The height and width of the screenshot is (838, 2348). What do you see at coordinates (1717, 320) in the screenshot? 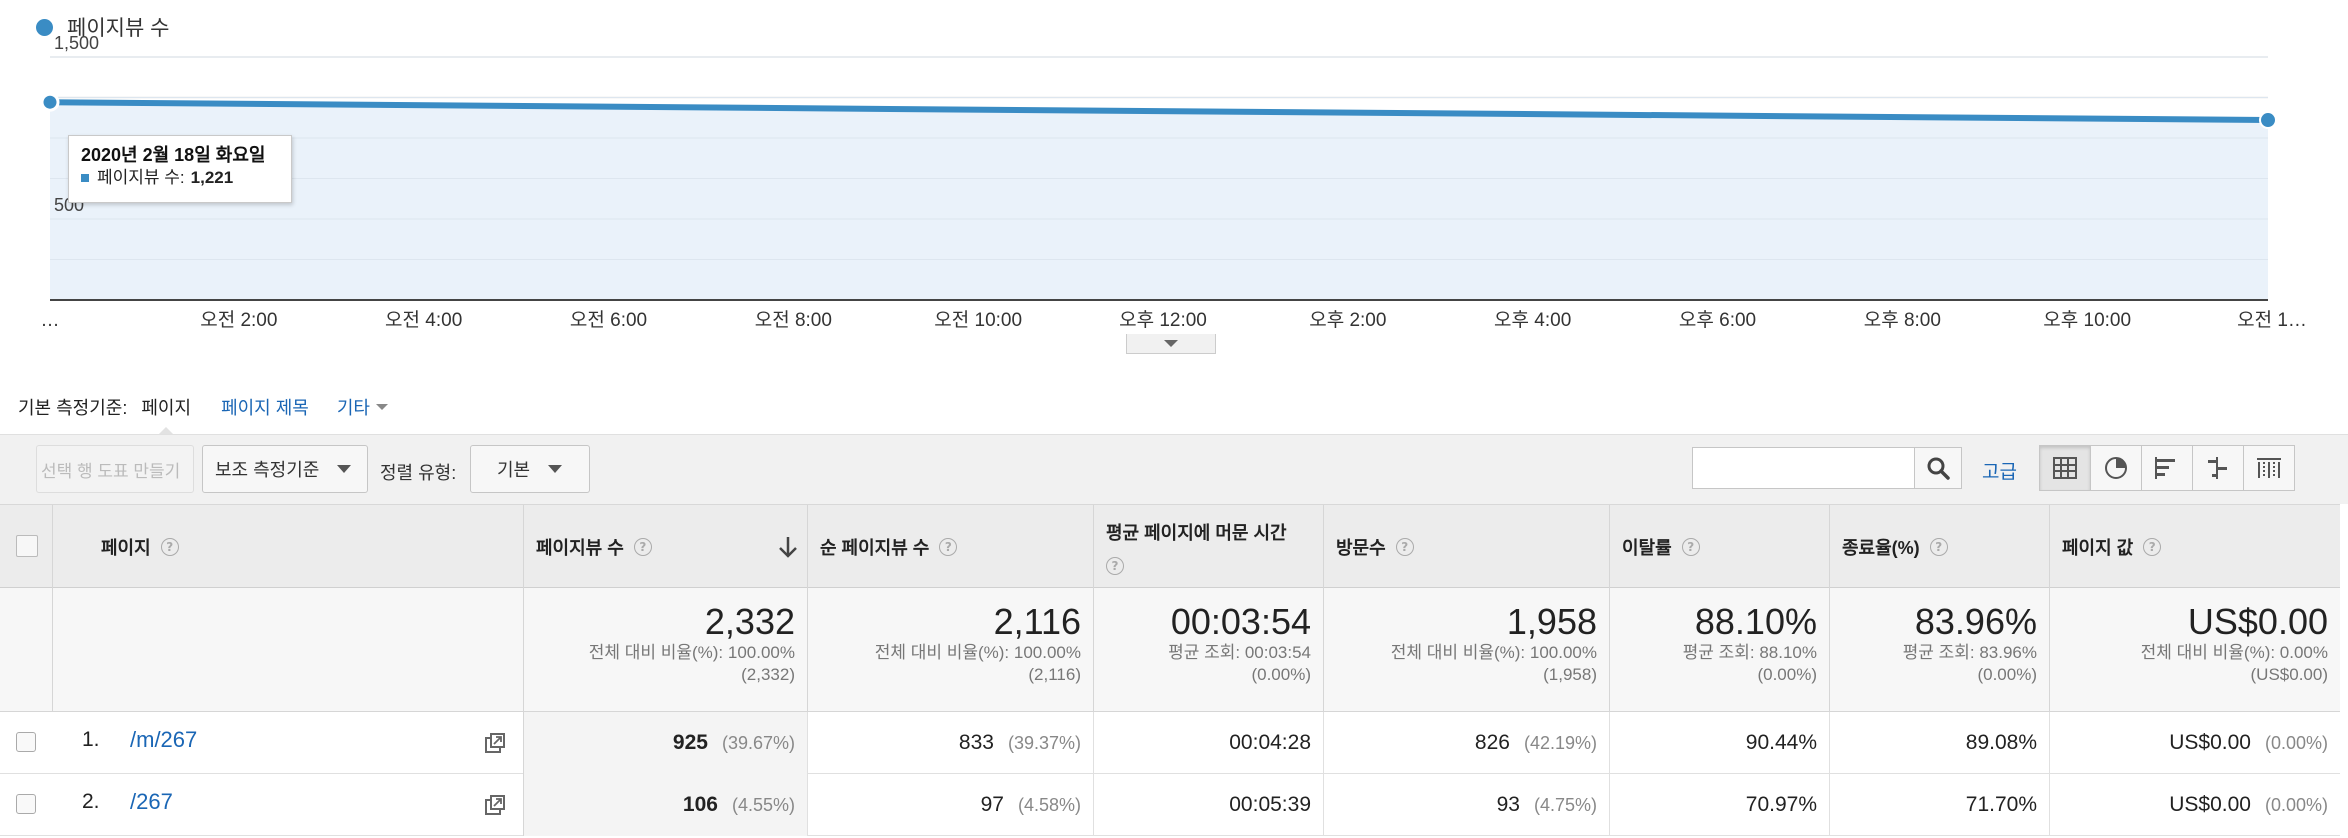
I see `x-tick-label: 오후 6:00` at bounding box center [1717, 320].